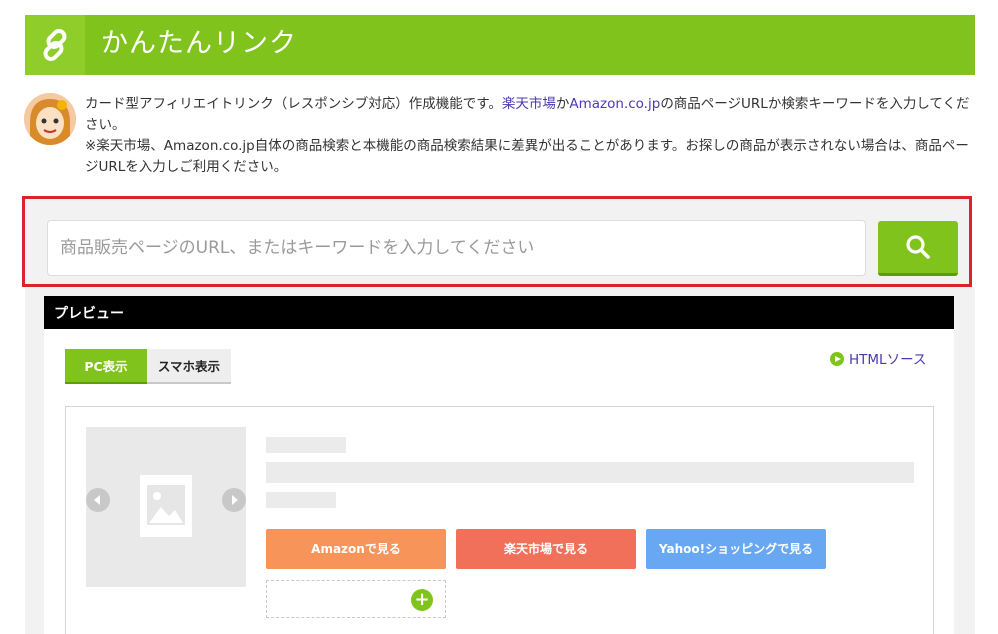  Describe the element at coordinates (306, 445) in the screenshot. I see `title-placeholder` at that location.